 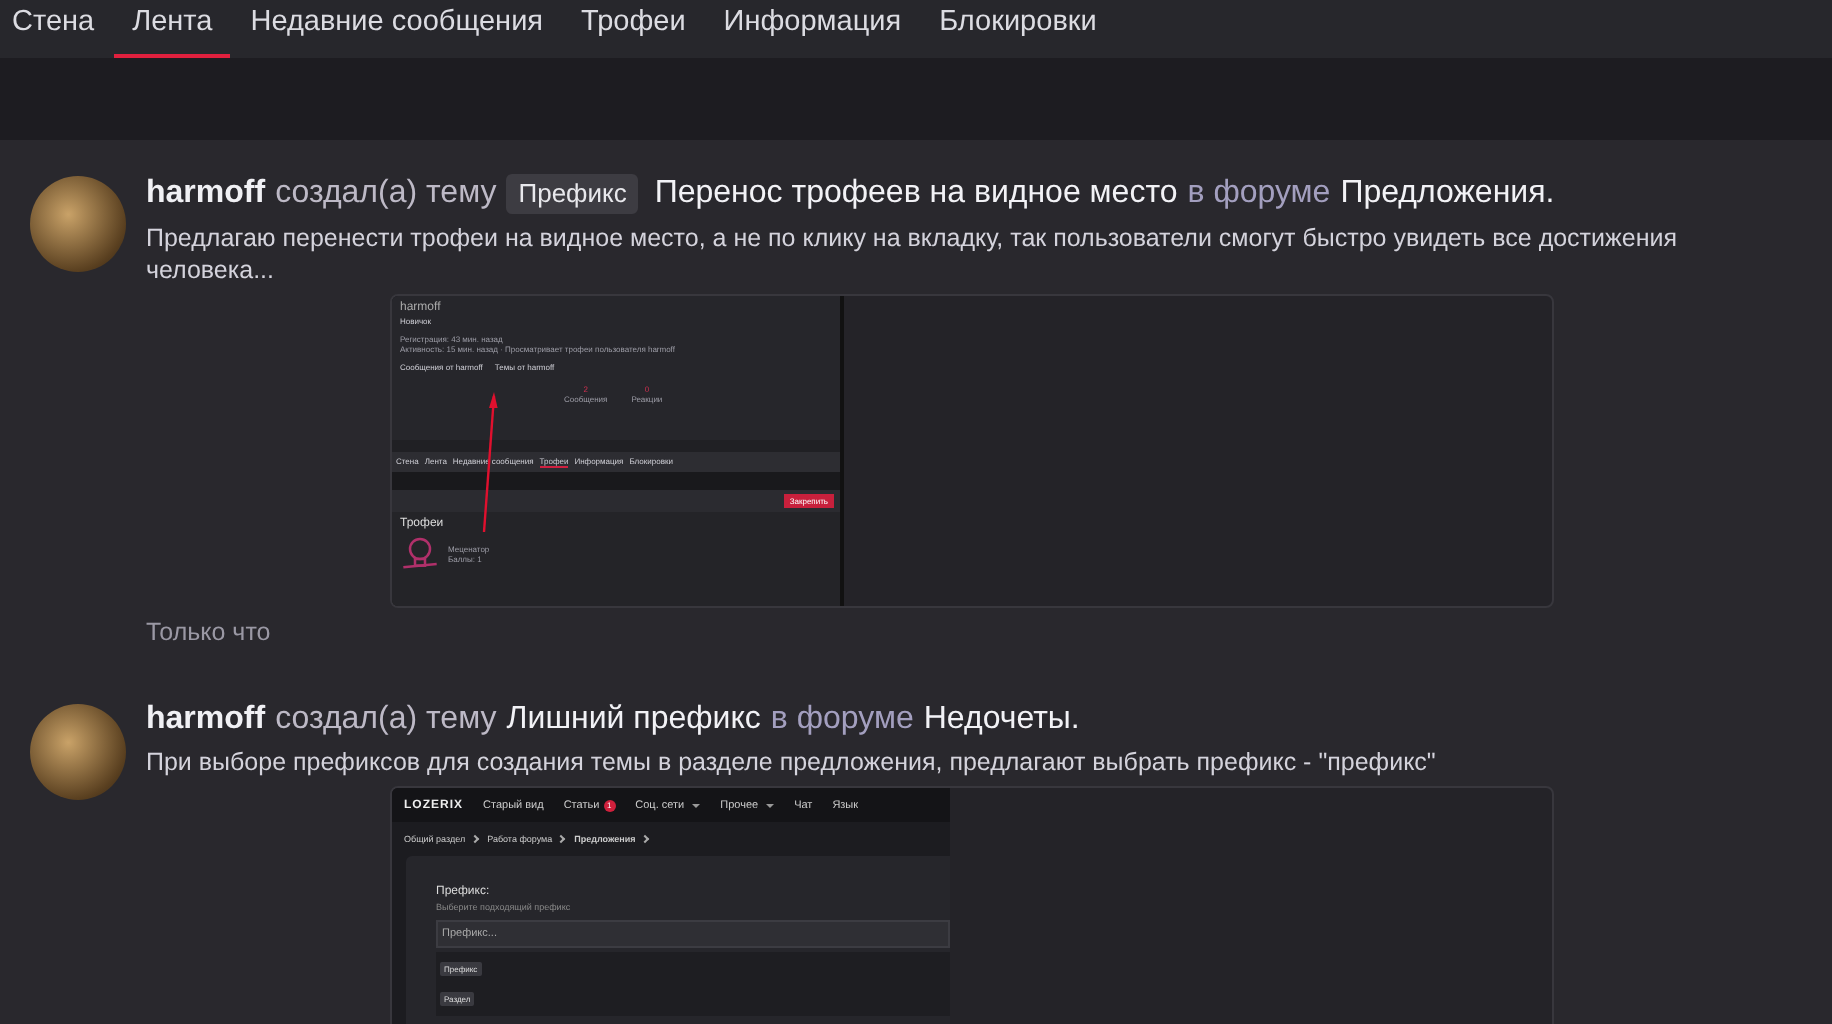 What do you see at coordinates (633, 720) in the screenshot?
I see `thread-title-link: Лишний префикс` at bounding box center [633, 720].